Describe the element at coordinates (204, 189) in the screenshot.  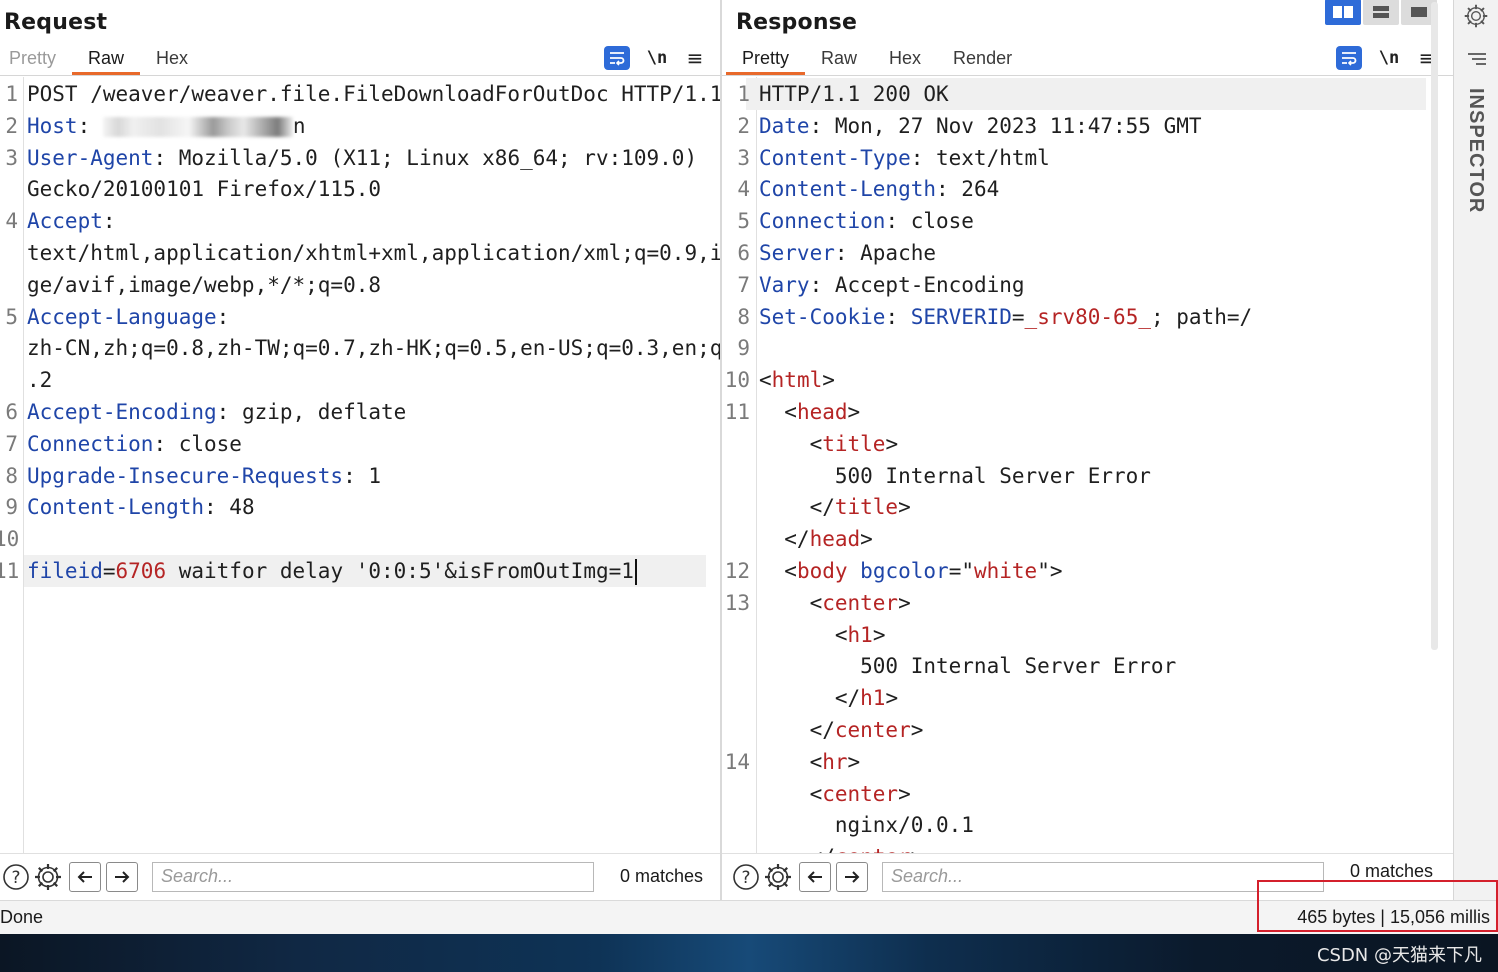
I see `code-token: Gecko/20100101 Firefox/115.0` at that location.